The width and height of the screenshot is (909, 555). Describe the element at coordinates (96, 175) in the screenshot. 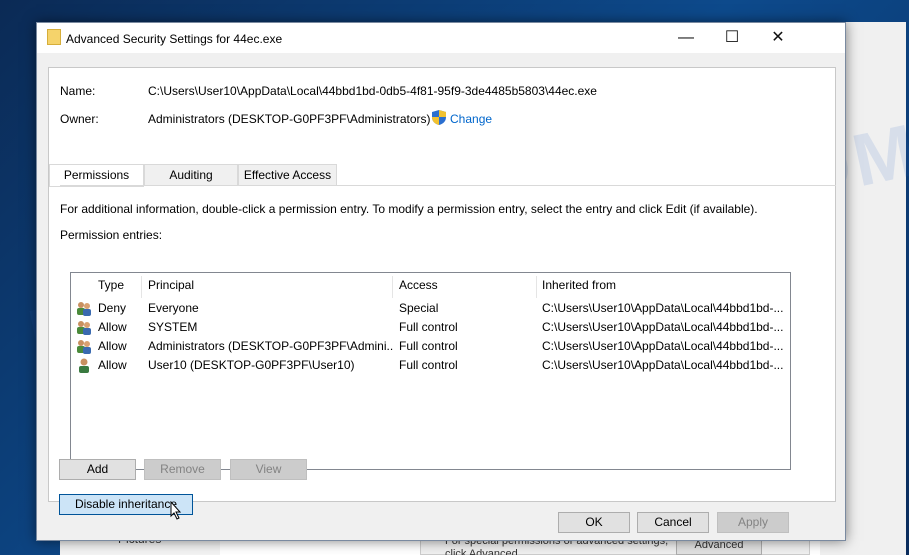

I see `tab-permissions: Permissions` at that location.